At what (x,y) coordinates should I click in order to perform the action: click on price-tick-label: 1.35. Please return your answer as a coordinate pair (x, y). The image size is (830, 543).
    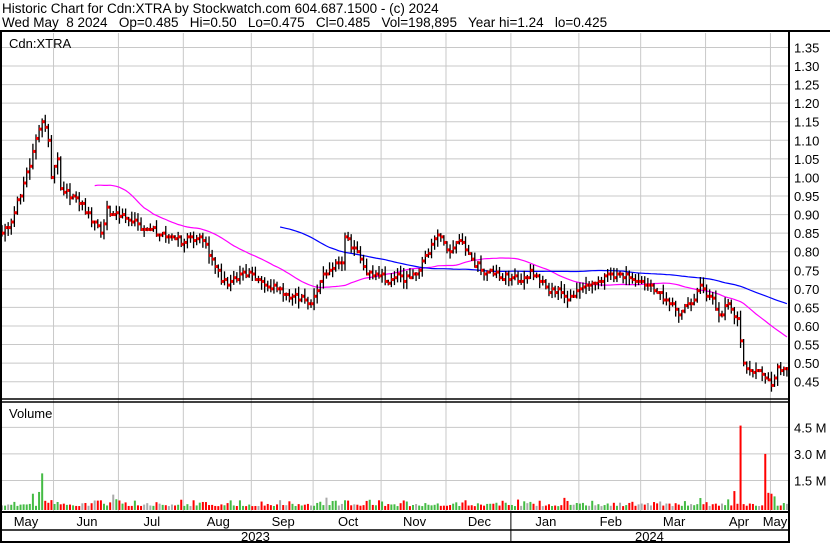
    Looking at the image, I should click on (806, 47).